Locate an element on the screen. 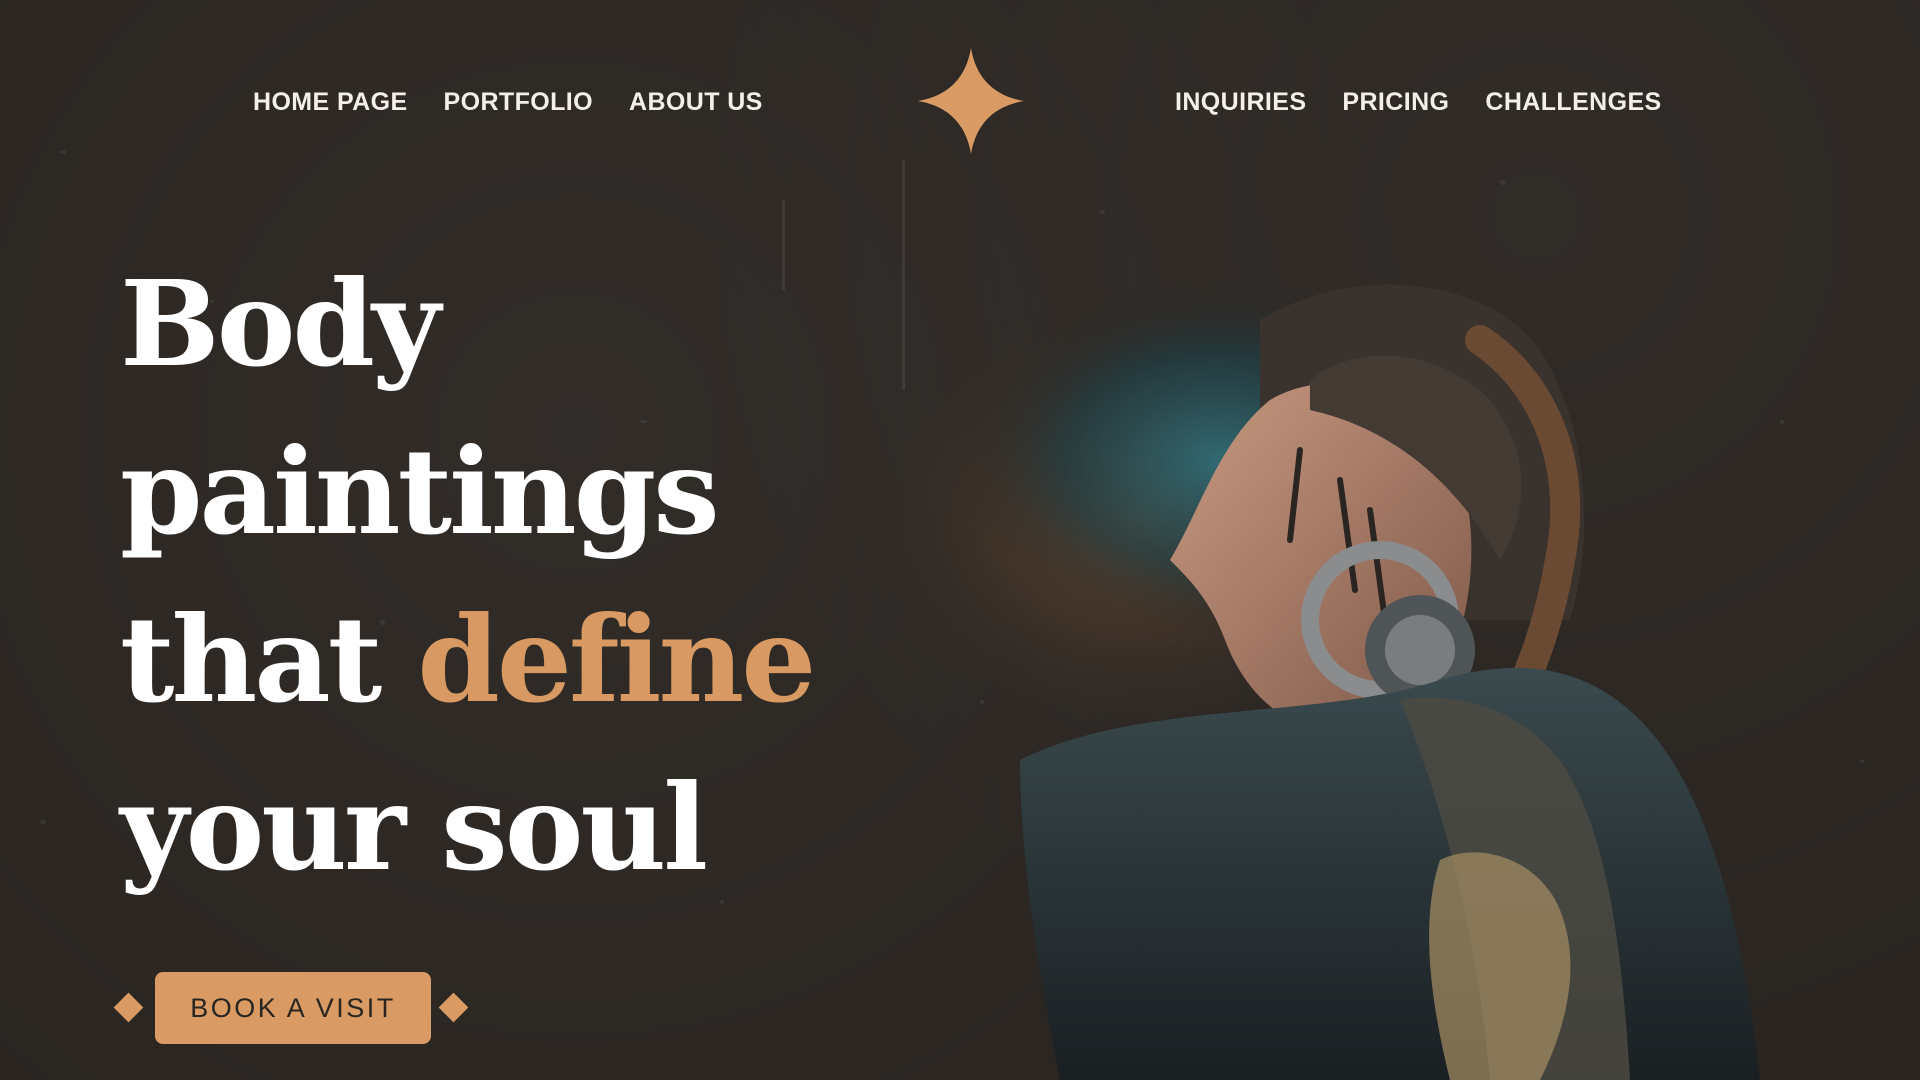 The height and width of the screenshot is (1080, 1920). four-point-star-icon is located at coordinates (971, 101).